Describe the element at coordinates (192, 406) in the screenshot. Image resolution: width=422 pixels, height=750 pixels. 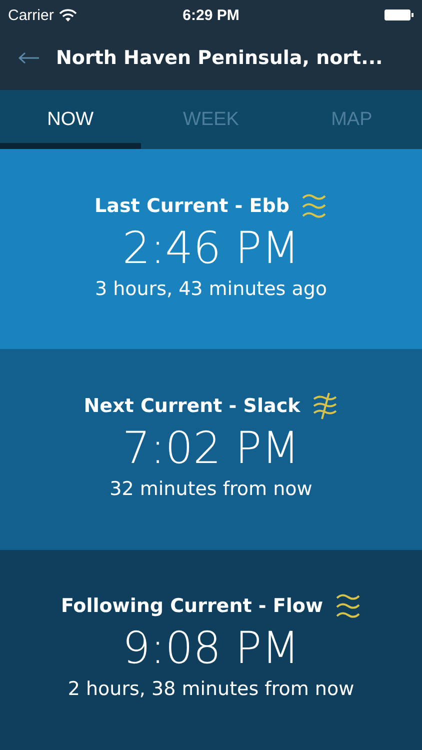
I see `current-title: Next Current - Slack` at that location.